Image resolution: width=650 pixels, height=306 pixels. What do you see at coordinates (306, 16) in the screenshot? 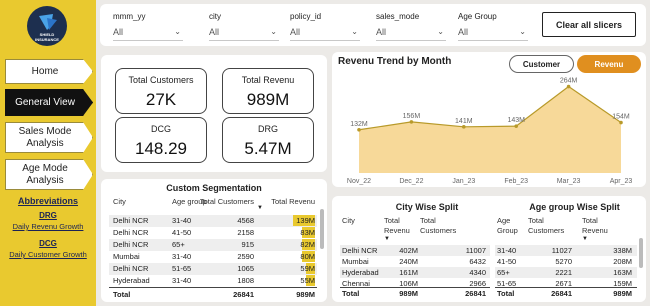
I see `slicer-label: policy_id` at bounding box center [306, 16].